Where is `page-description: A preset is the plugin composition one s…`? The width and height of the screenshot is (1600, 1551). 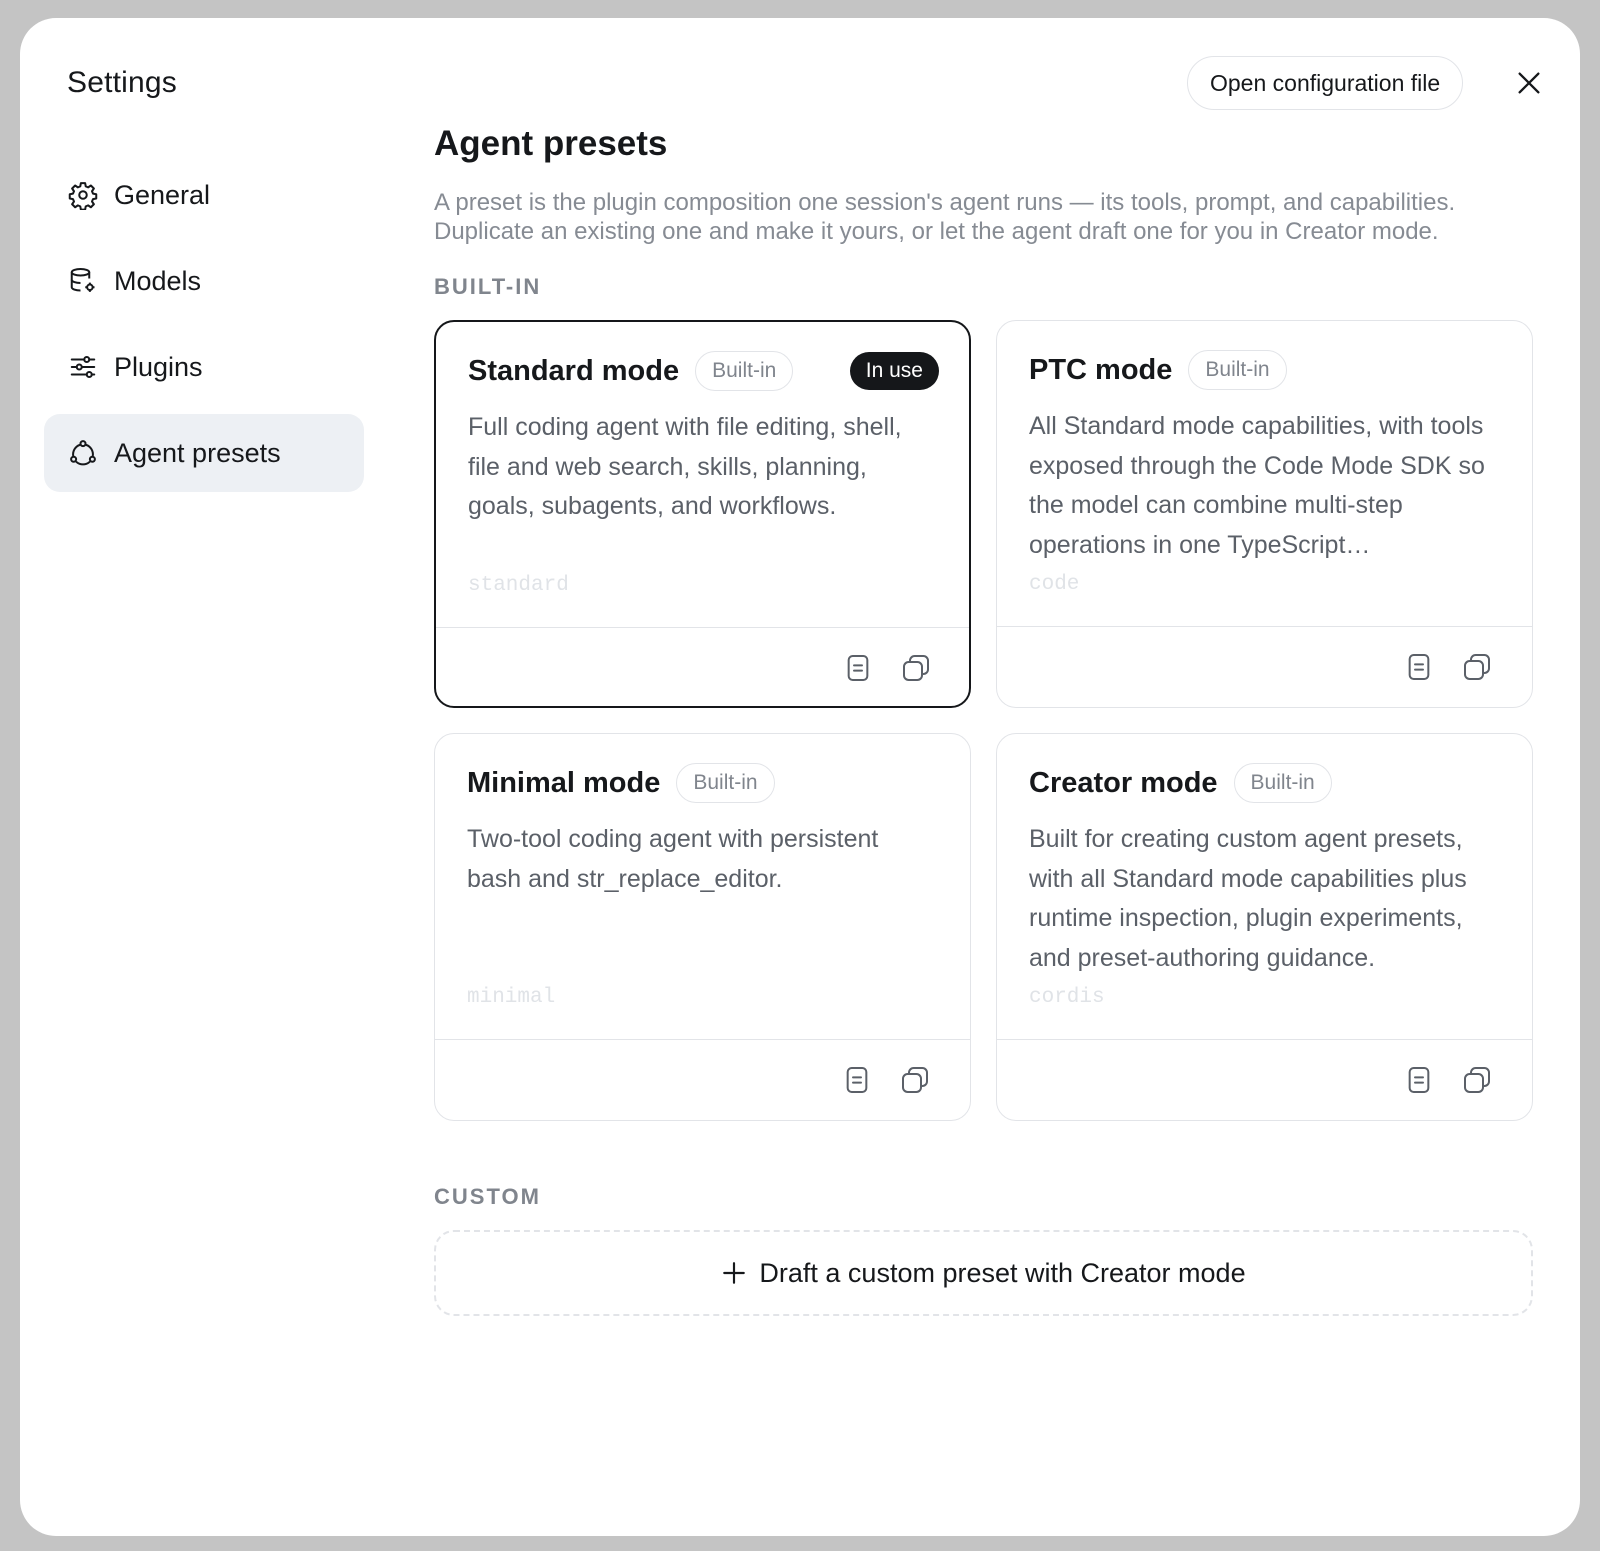 page-description: A preset is the plugin composition one s… is located at coordinates (945, 217).